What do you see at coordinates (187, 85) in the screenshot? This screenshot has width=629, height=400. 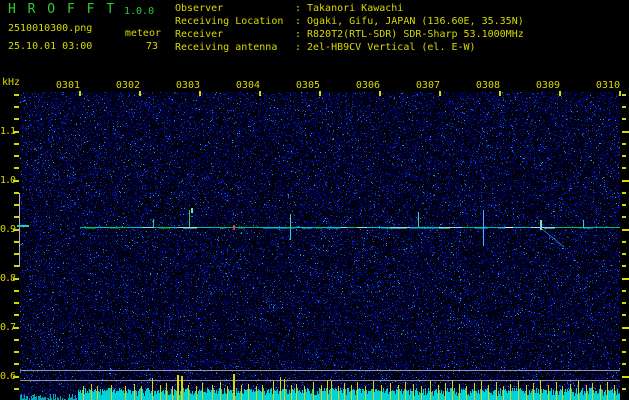 I see `time-label: 0303` at bounding box center [187, 85].